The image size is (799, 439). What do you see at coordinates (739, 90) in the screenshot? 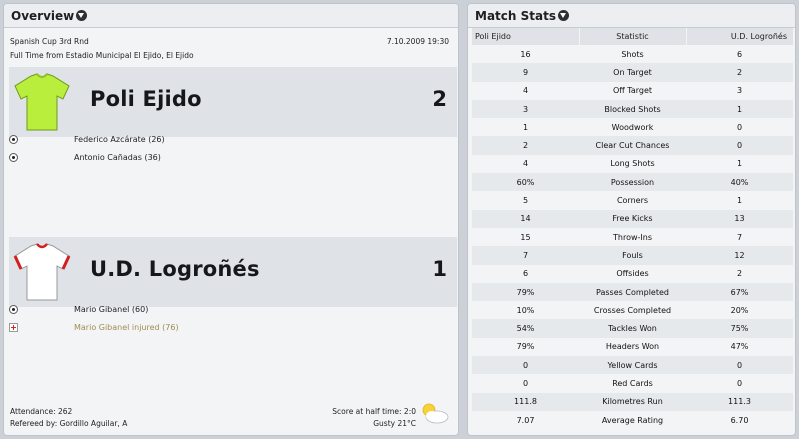
I see `stat-away-value: 3` at bounding box center [739, 90].